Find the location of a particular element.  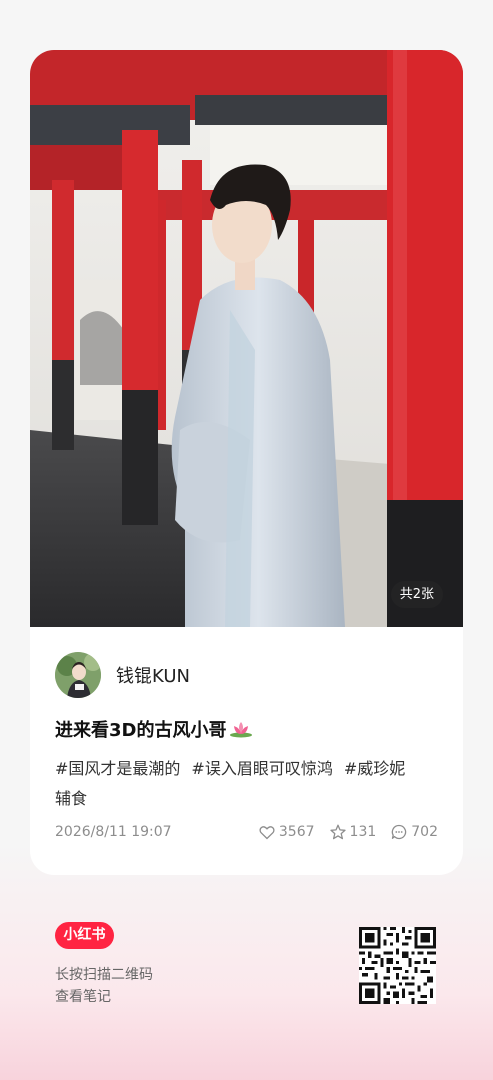

note-title: 进来看3D的古风小哥 is located at coordinates (154, 729).